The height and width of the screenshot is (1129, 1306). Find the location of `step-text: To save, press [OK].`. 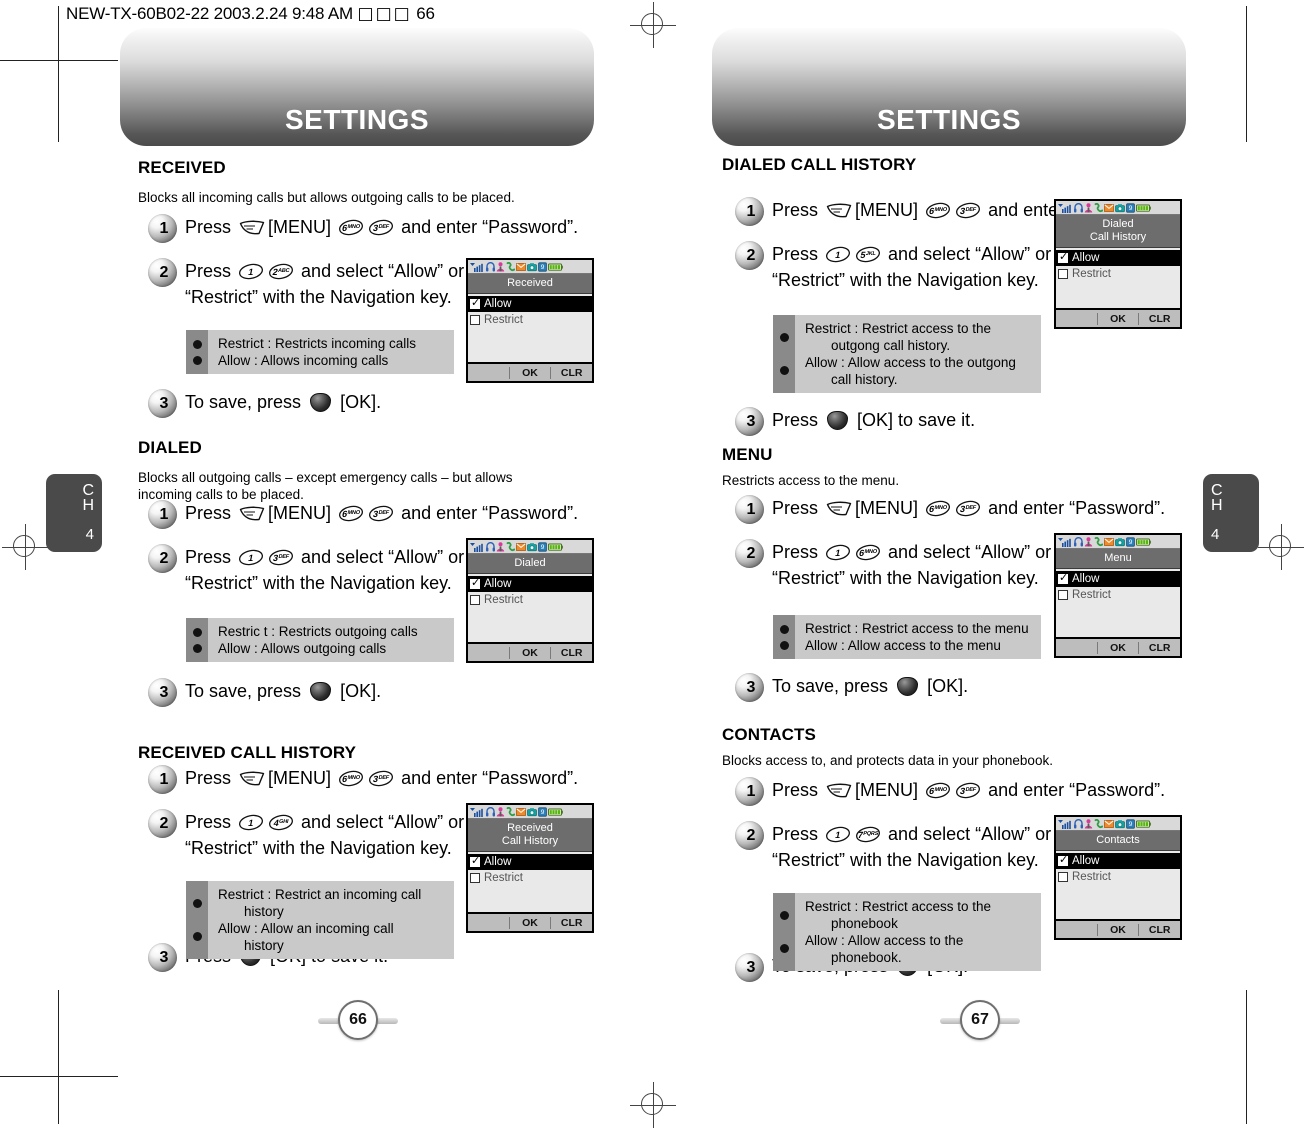

step-text: To save, press [OK]. is located at coordinates (283, 691).